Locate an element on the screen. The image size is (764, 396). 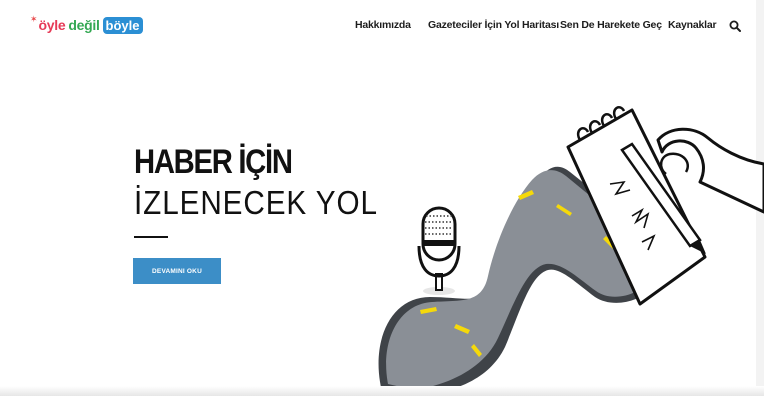
microphone-icon is located at coordinates (439, 250).